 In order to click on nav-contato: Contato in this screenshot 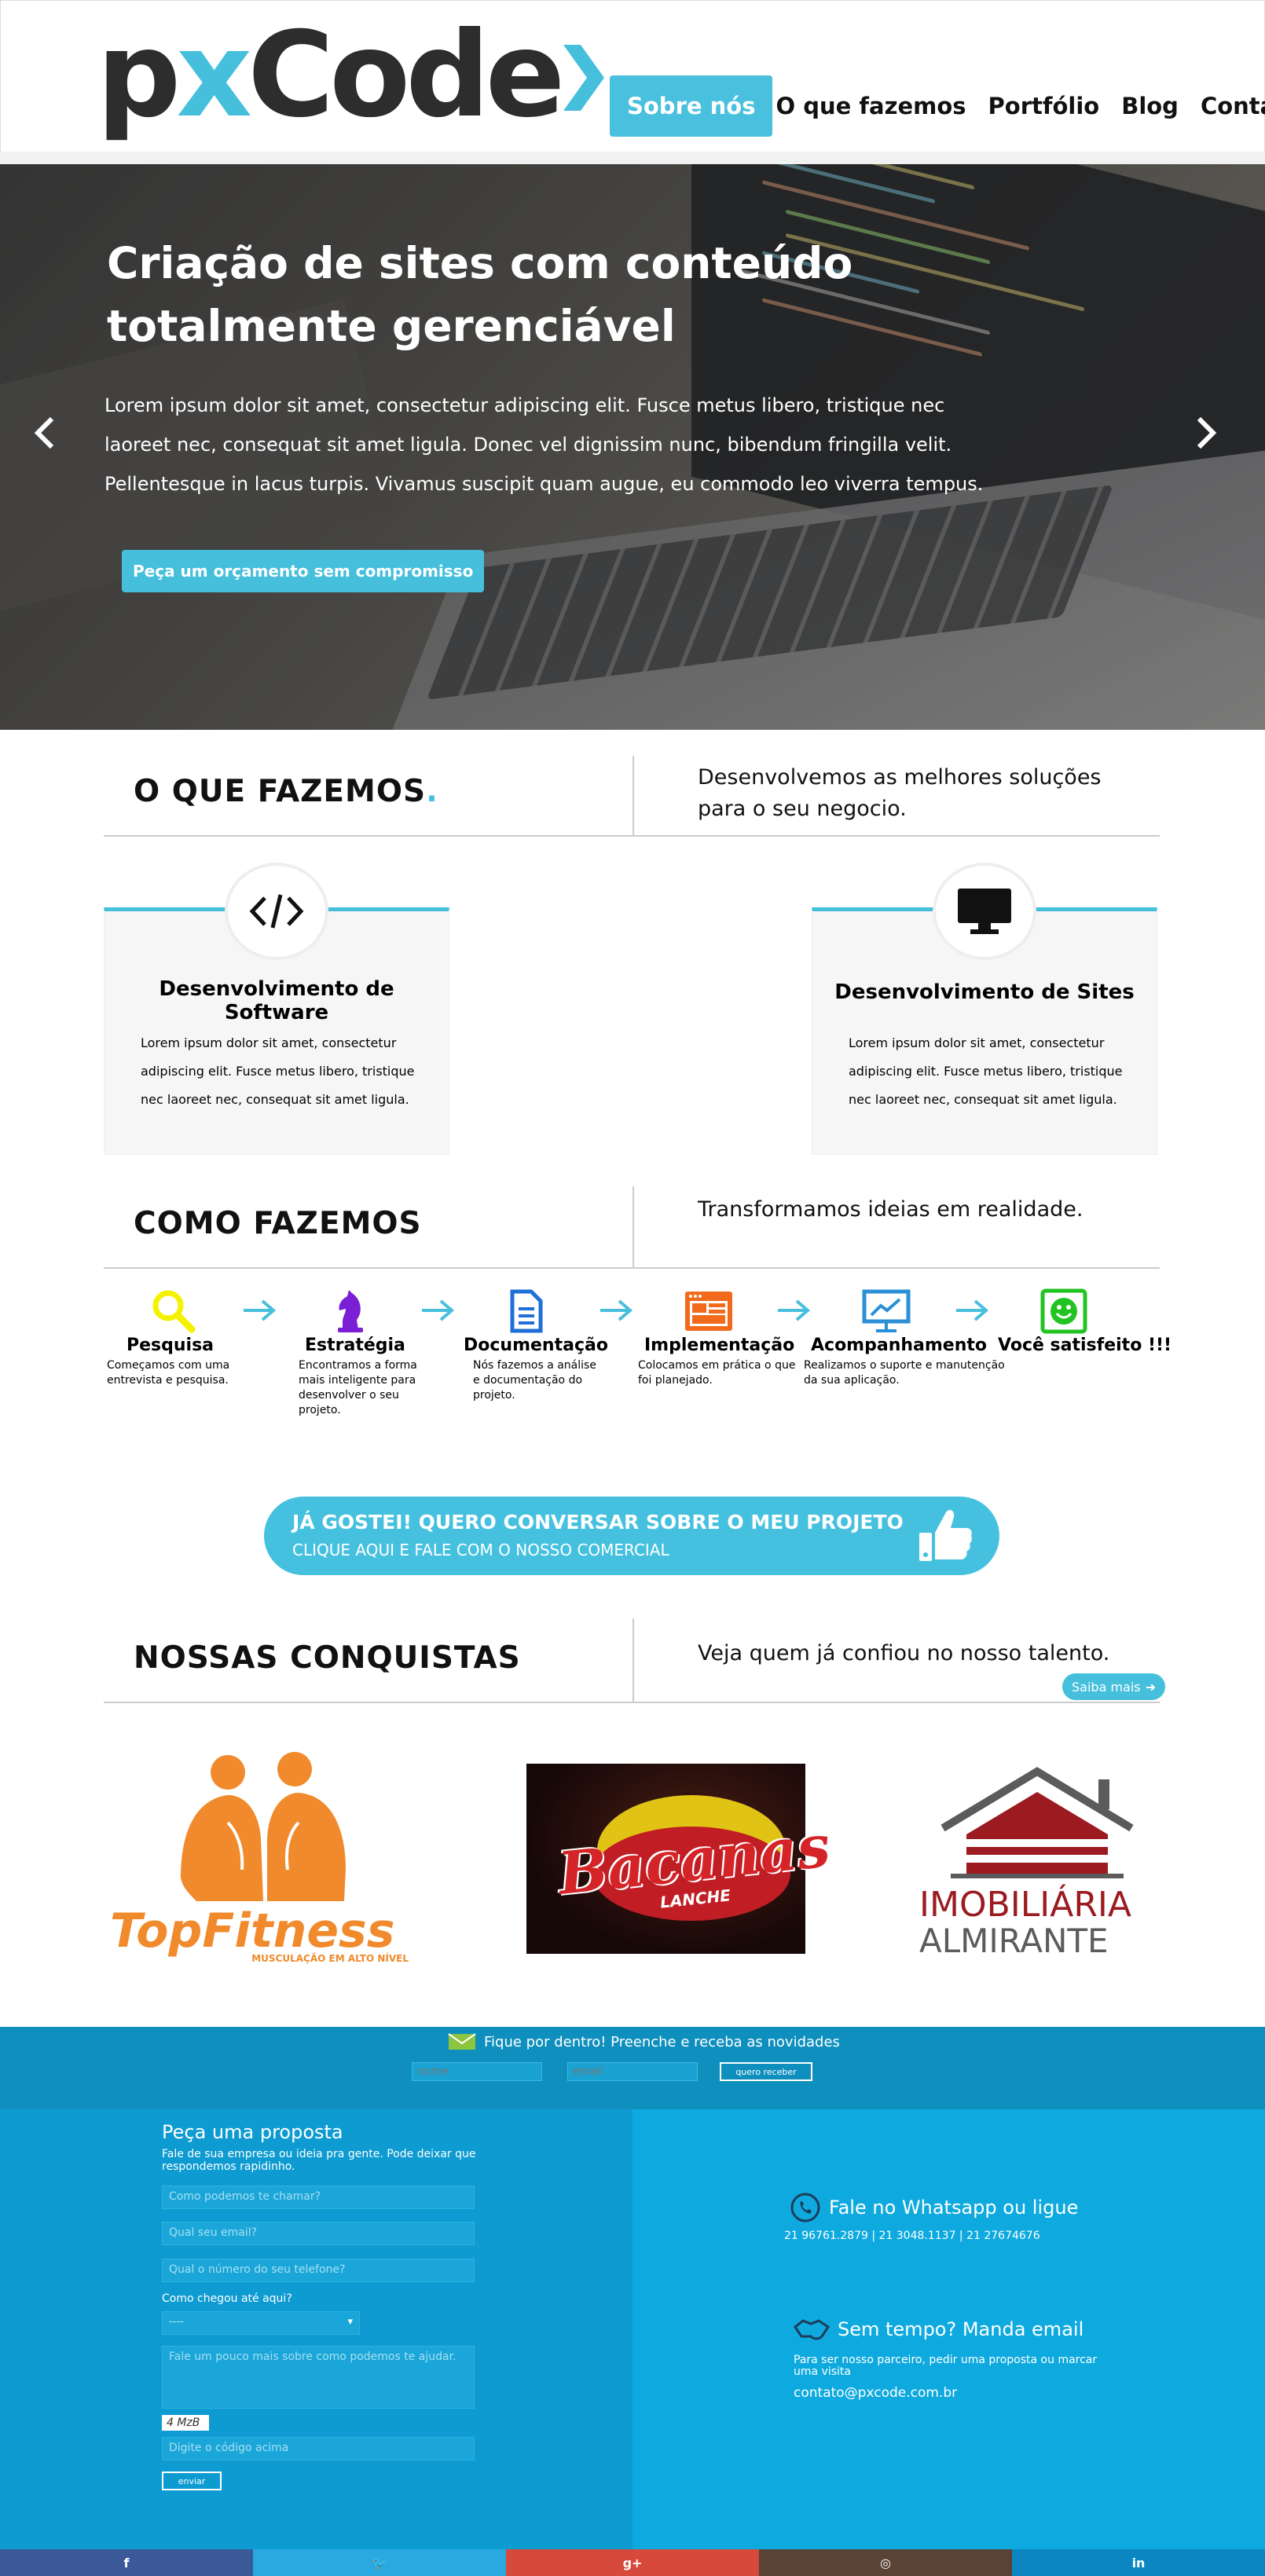, I will do `click(1233, 106)`.